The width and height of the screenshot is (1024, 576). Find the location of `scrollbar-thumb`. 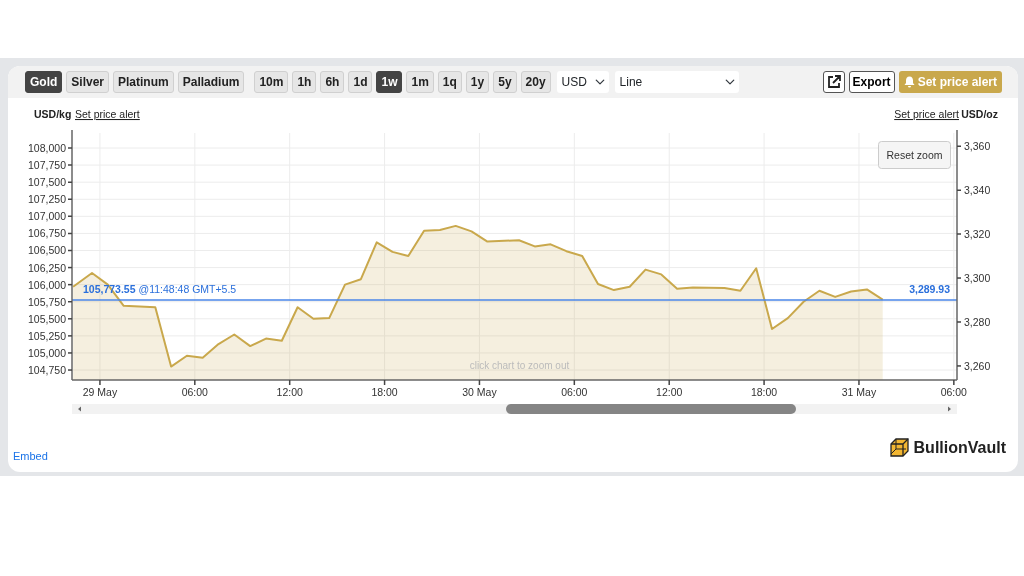

scrollbar-thumb is located at coordinates (651, 409).